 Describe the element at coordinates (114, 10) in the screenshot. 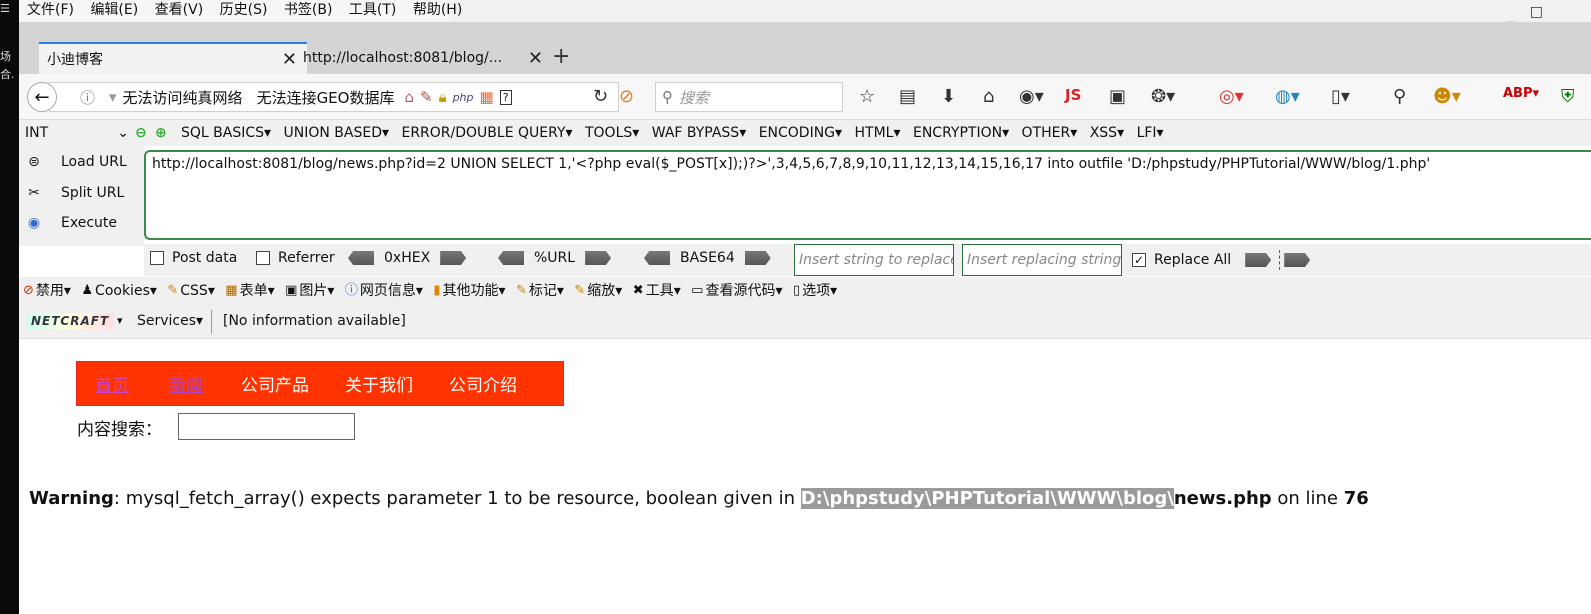

I see `menu-edit: 编辑(E)` at that location.